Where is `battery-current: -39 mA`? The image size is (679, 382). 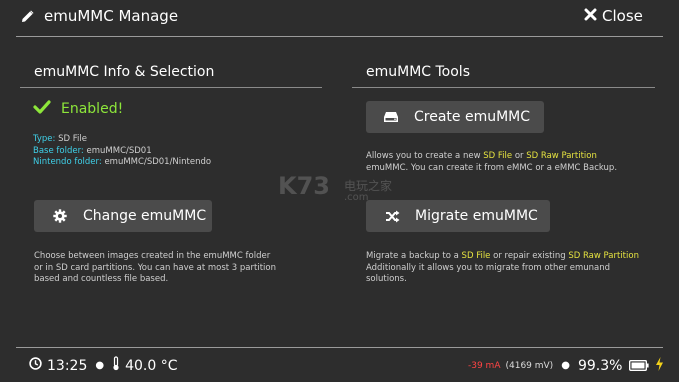
battery-current: -39 mA is located at coordinates (484, 365).